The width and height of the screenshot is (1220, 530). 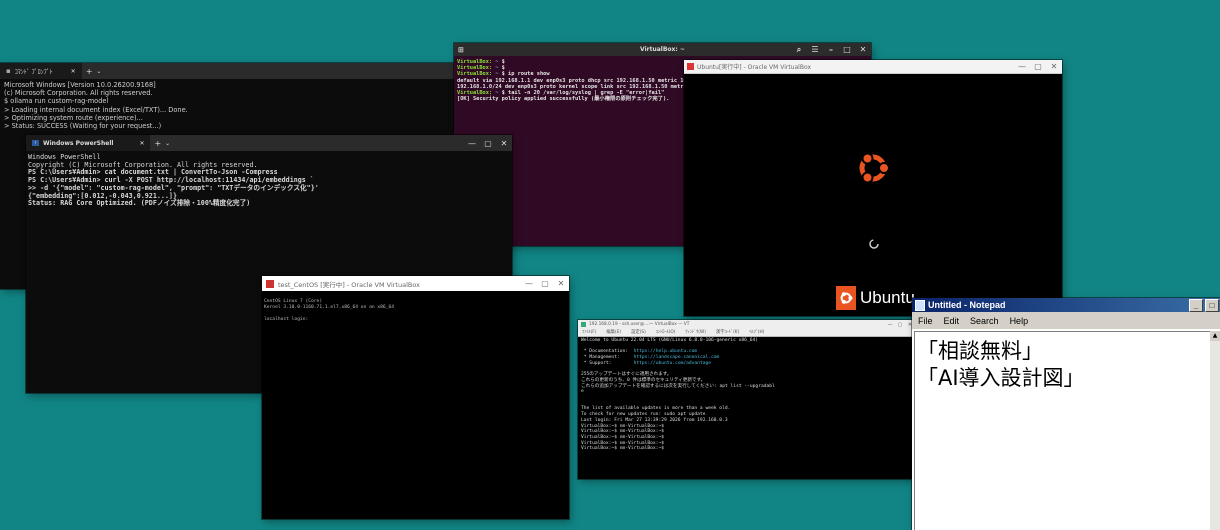 I want to click on powershell-tab: › Windows PowerShell ✕, so click(x=88, y=143).